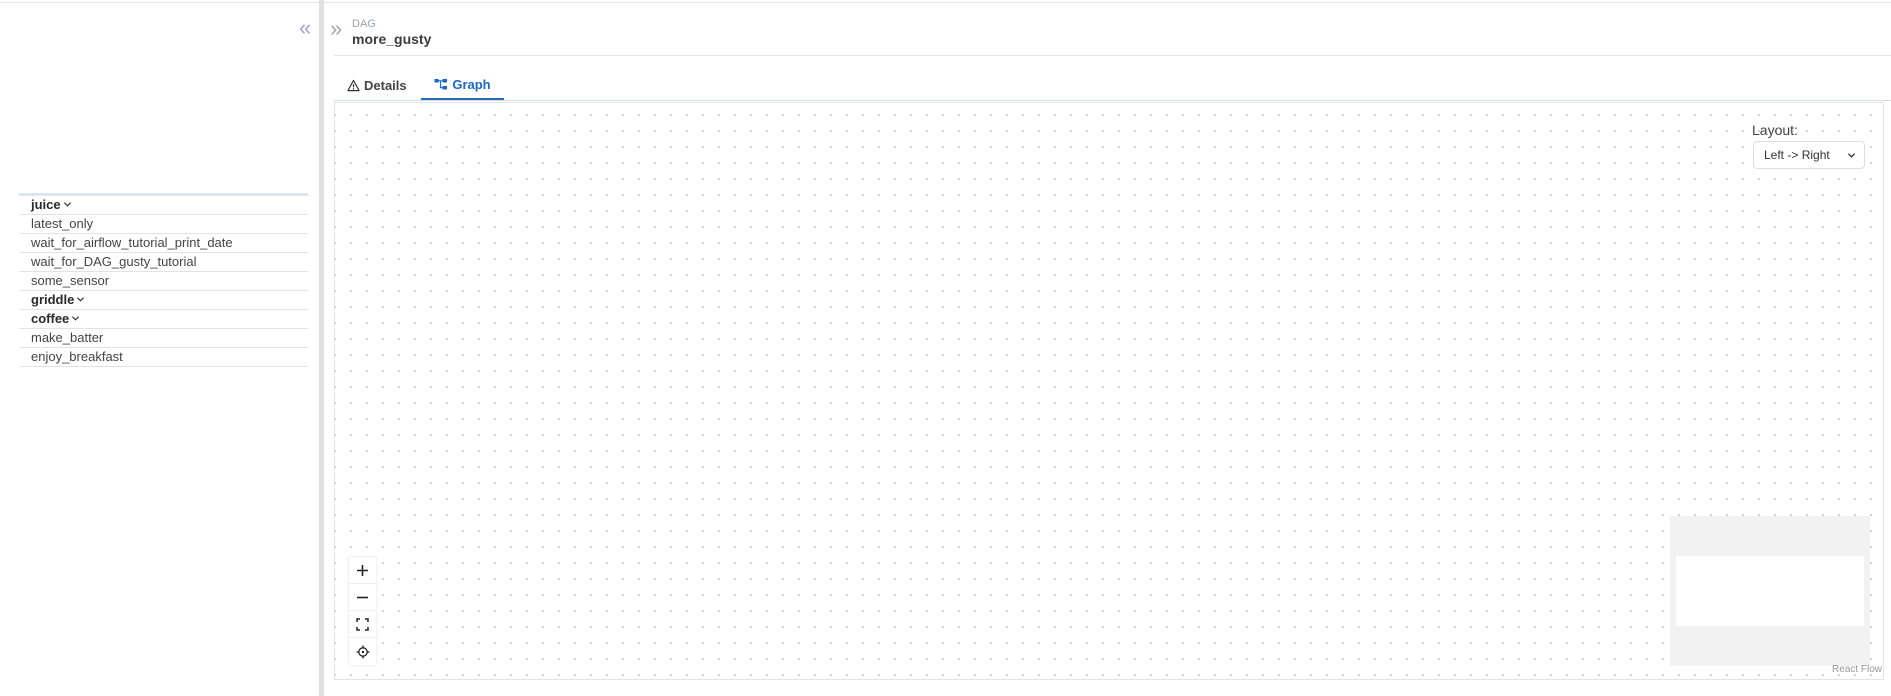 The image size is (1891, 696). Describe the element at coordinates (1112, 100) in the screenshot. I see `tabs-divider` at that location.